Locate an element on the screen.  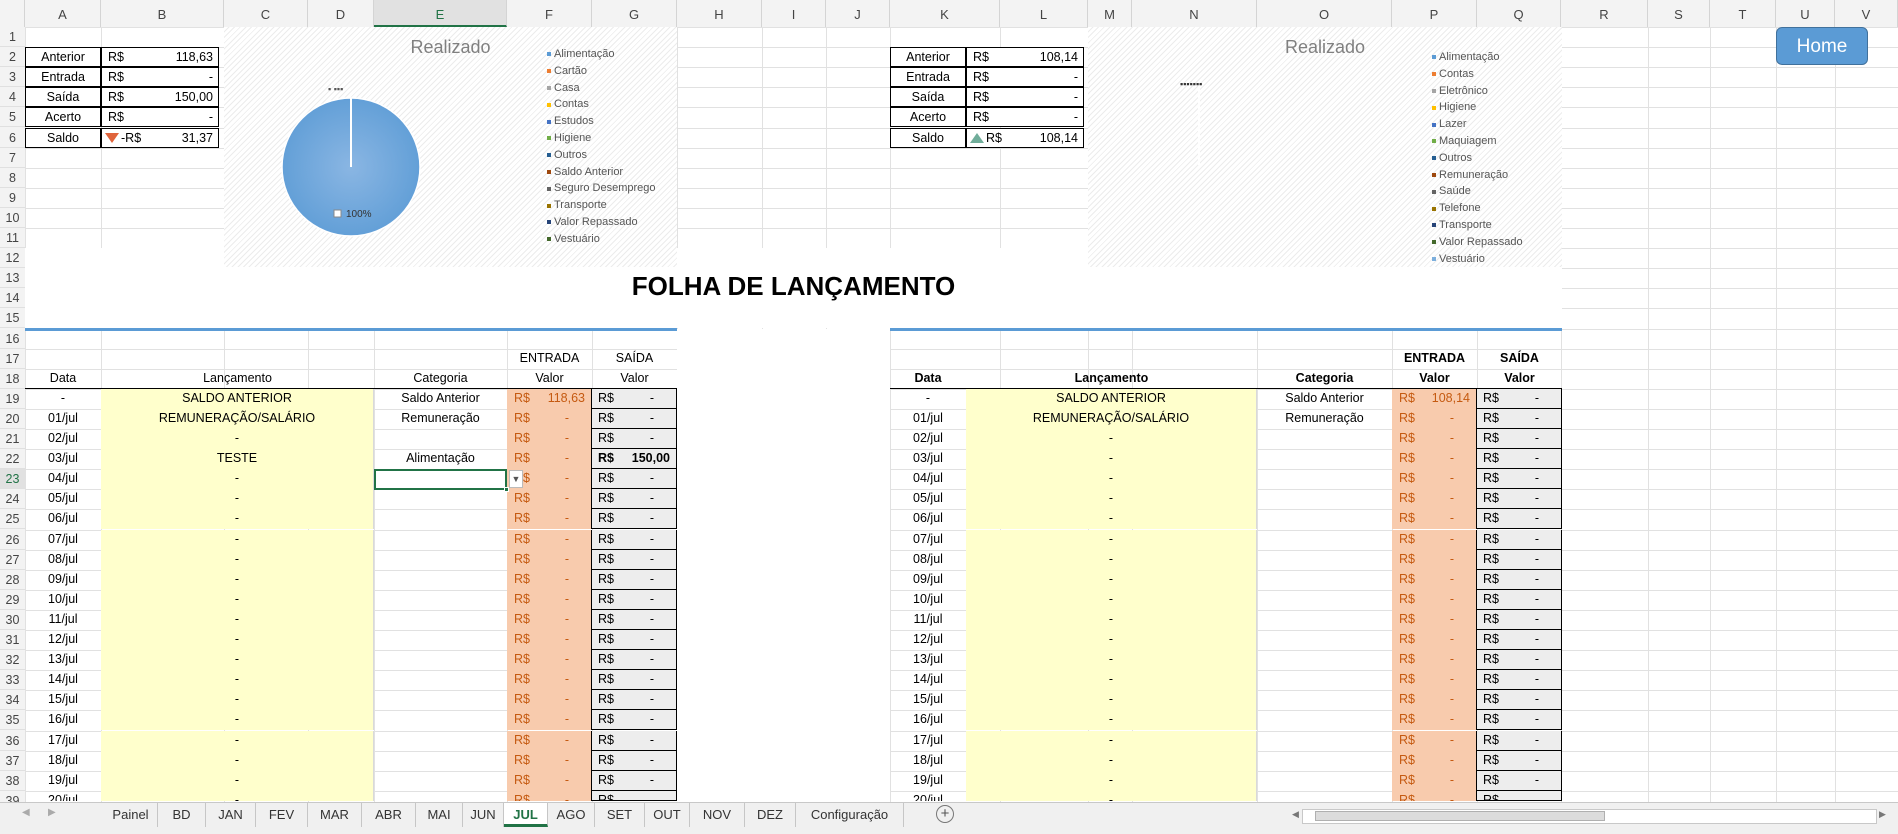
tab-mar: MAR is located at coordinates (335, 815).